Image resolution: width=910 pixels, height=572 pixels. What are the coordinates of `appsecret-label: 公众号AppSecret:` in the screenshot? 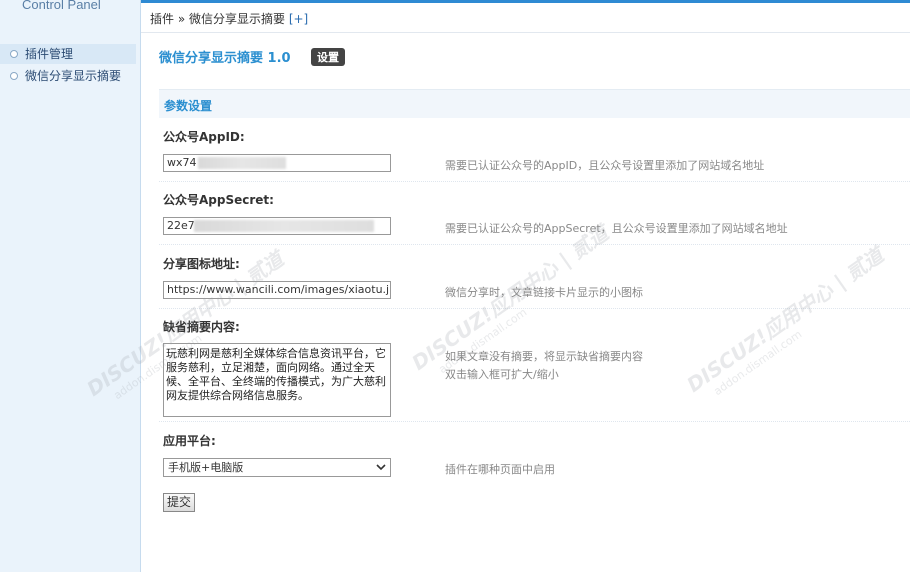 It's located at (218, 200).